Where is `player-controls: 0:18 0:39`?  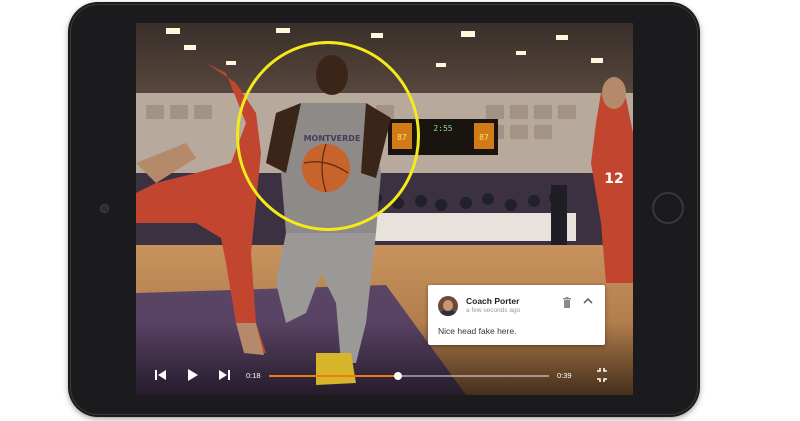
player-controls: 0:18 0:39 is located at coordinates (384, 380).